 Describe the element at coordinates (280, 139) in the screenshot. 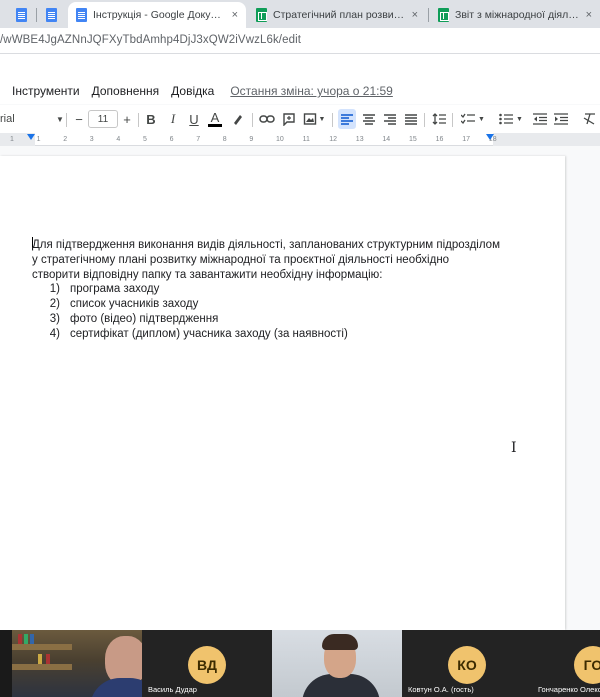

I see `ruler-tick-label: 10` at that location.